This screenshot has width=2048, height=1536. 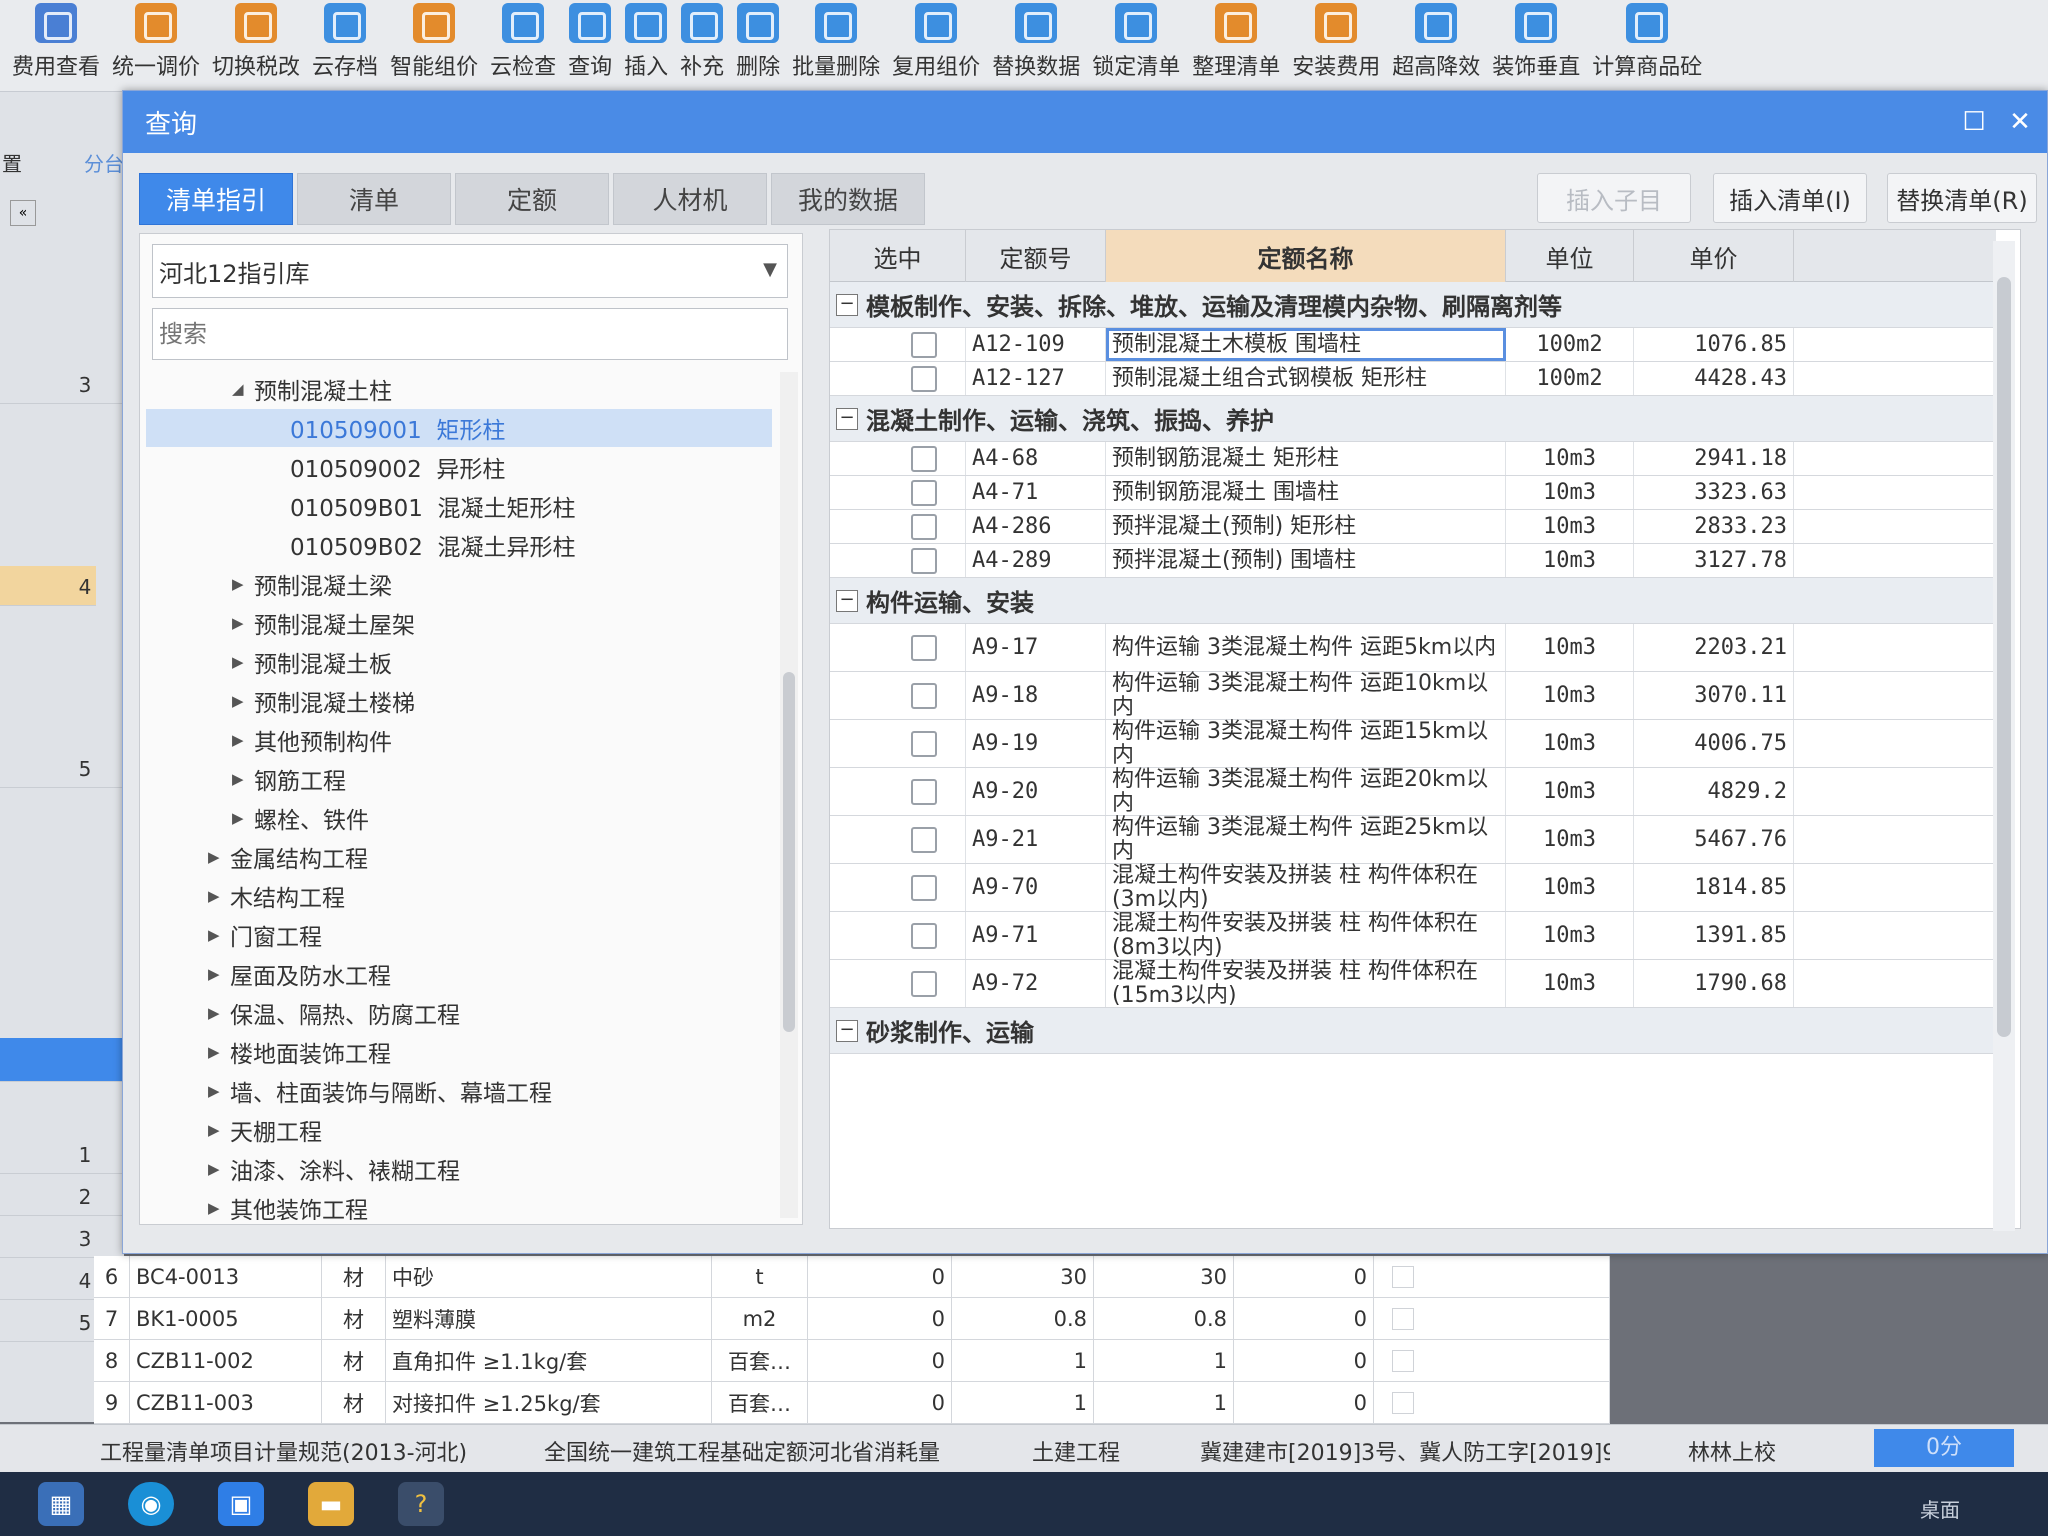 I want to click on quota-price: 1076.85, so click(x=1714, y=344).